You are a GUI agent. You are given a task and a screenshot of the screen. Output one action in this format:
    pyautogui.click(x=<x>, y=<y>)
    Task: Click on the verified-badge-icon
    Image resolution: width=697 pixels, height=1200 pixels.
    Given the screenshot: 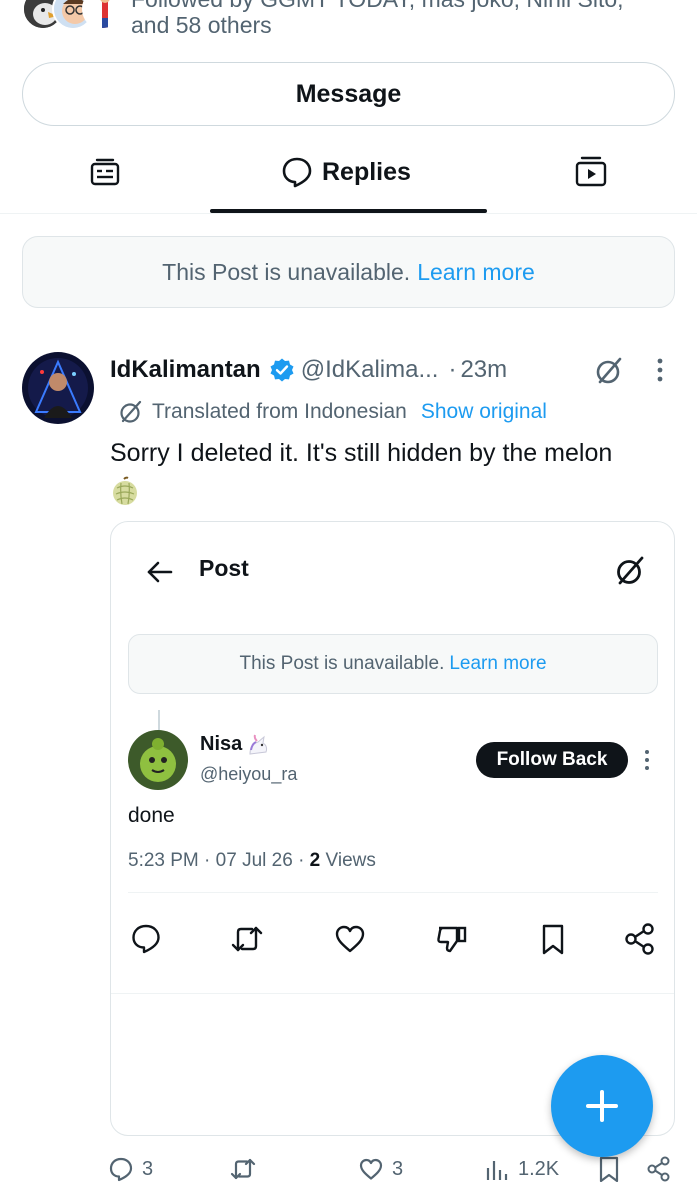 What is the action you would take?
    pyautogui.click(x=282, y=370)
    